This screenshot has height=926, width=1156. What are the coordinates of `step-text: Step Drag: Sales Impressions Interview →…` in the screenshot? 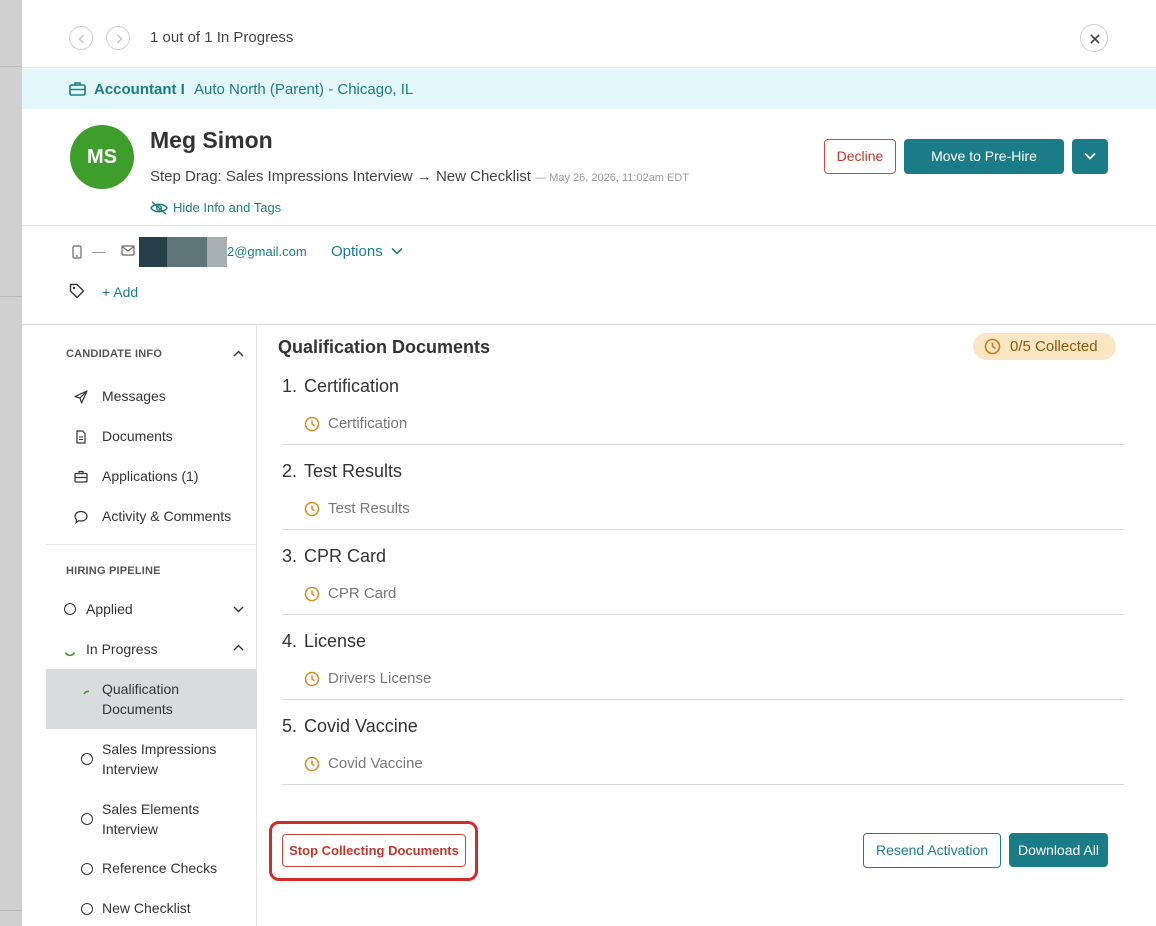 It's located at (340, 176).